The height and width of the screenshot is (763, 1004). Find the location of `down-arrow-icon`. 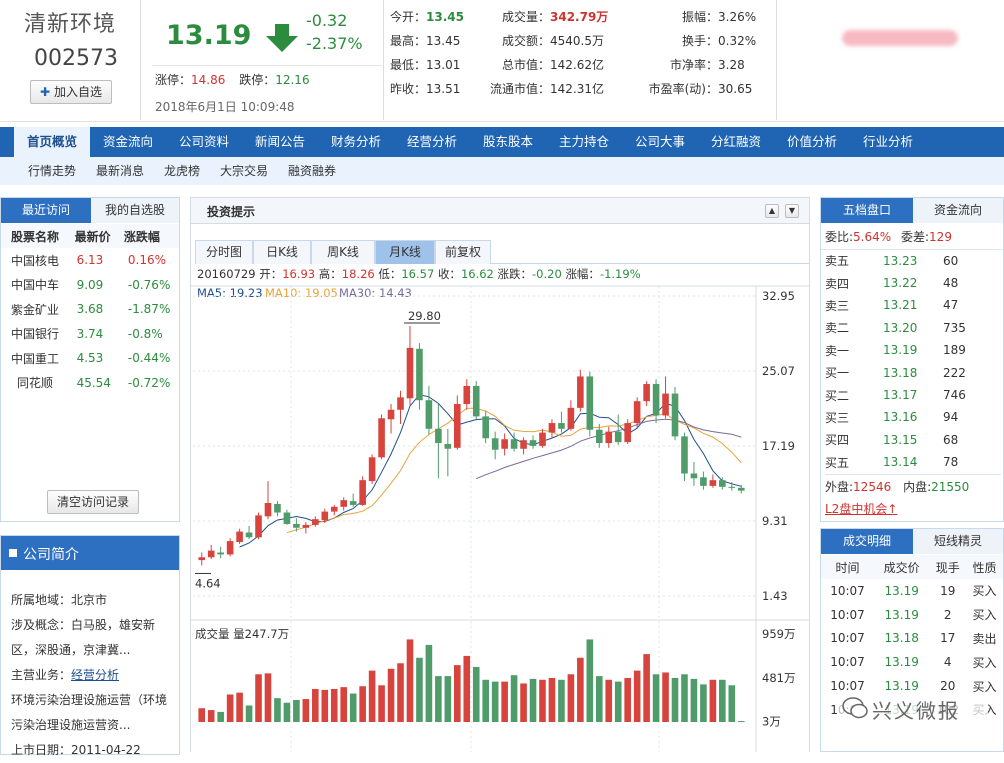

down-arrow-icon is located at coordinates (282, 38).